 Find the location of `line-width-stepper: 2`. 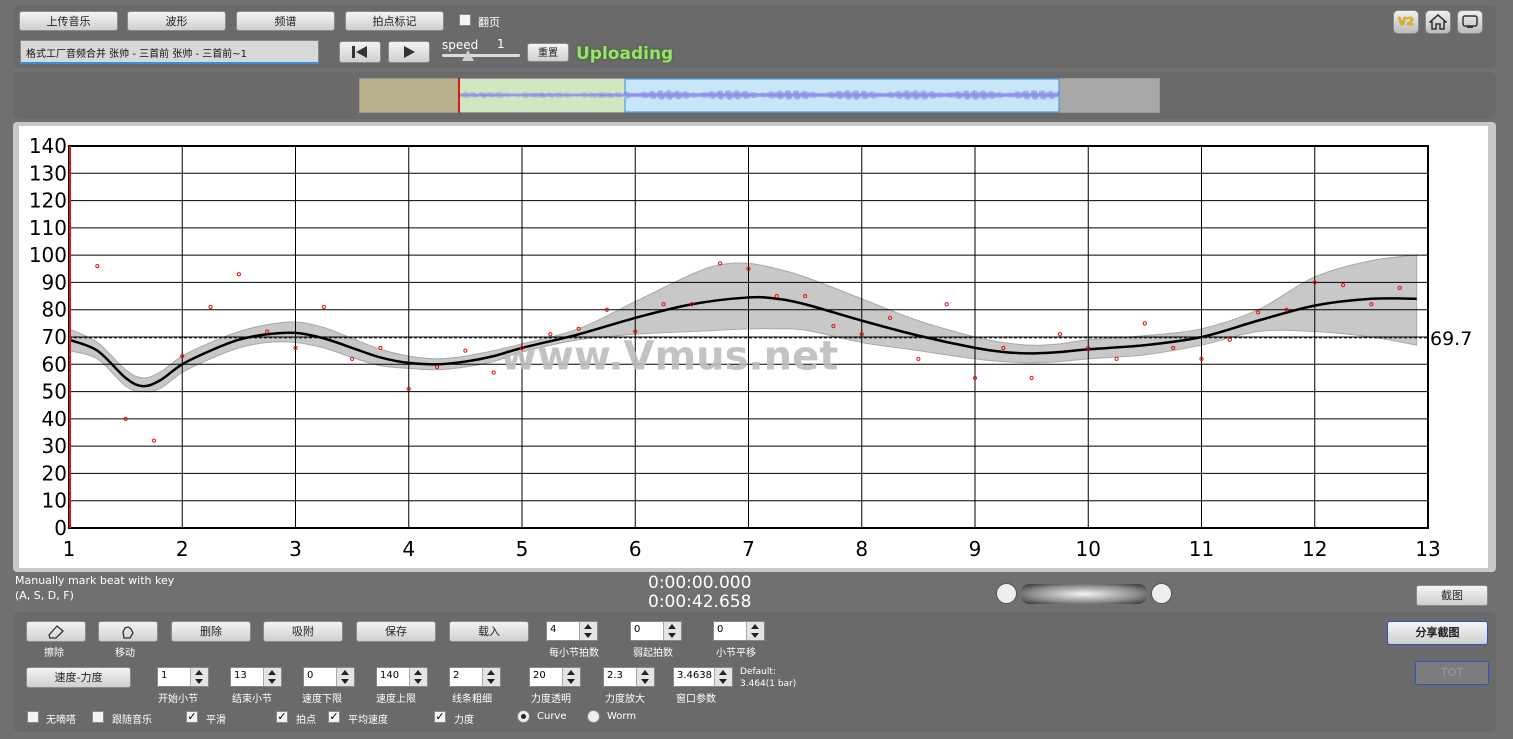

line-width-stepper: 2 is located at coordinates (475, 677).